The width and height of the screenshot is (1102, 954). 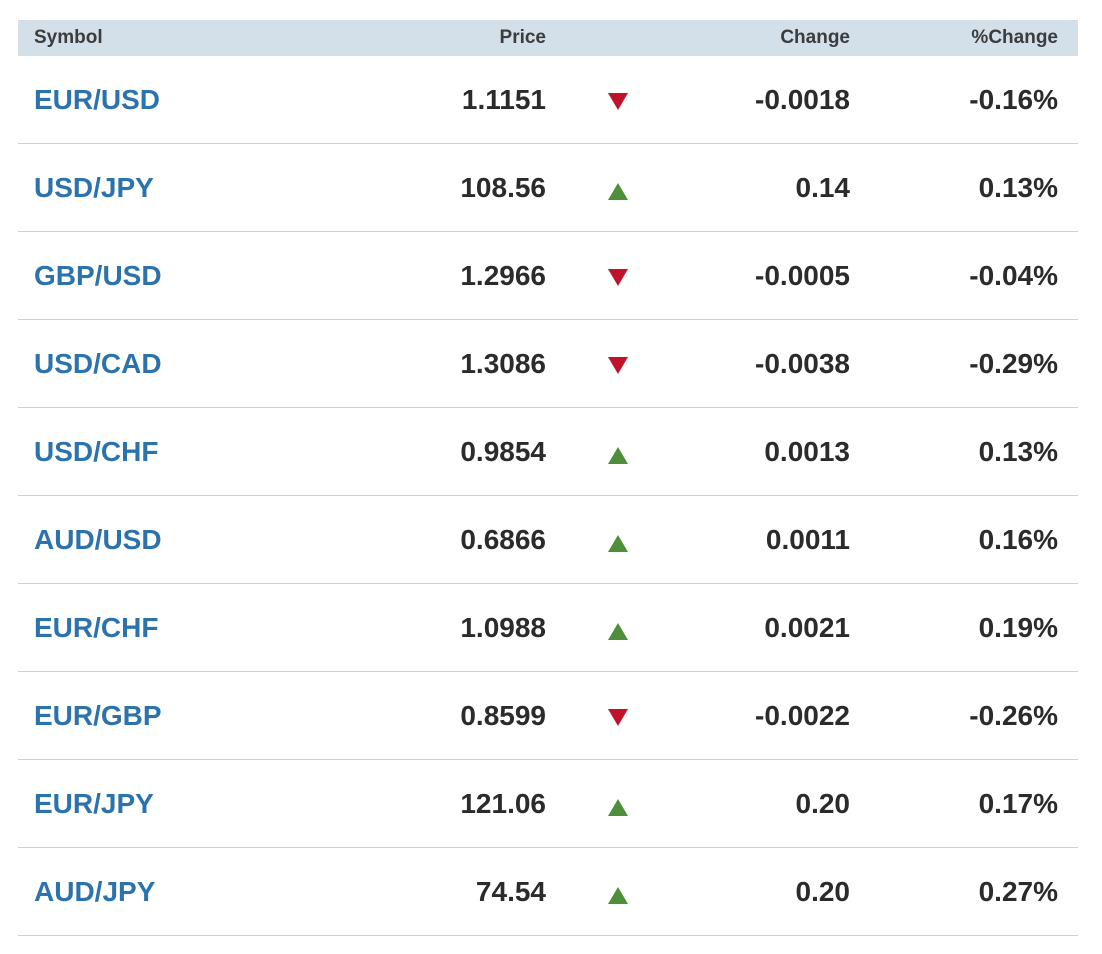 I want to click on change-cell: -0.0022, so click(x=802, y=715).